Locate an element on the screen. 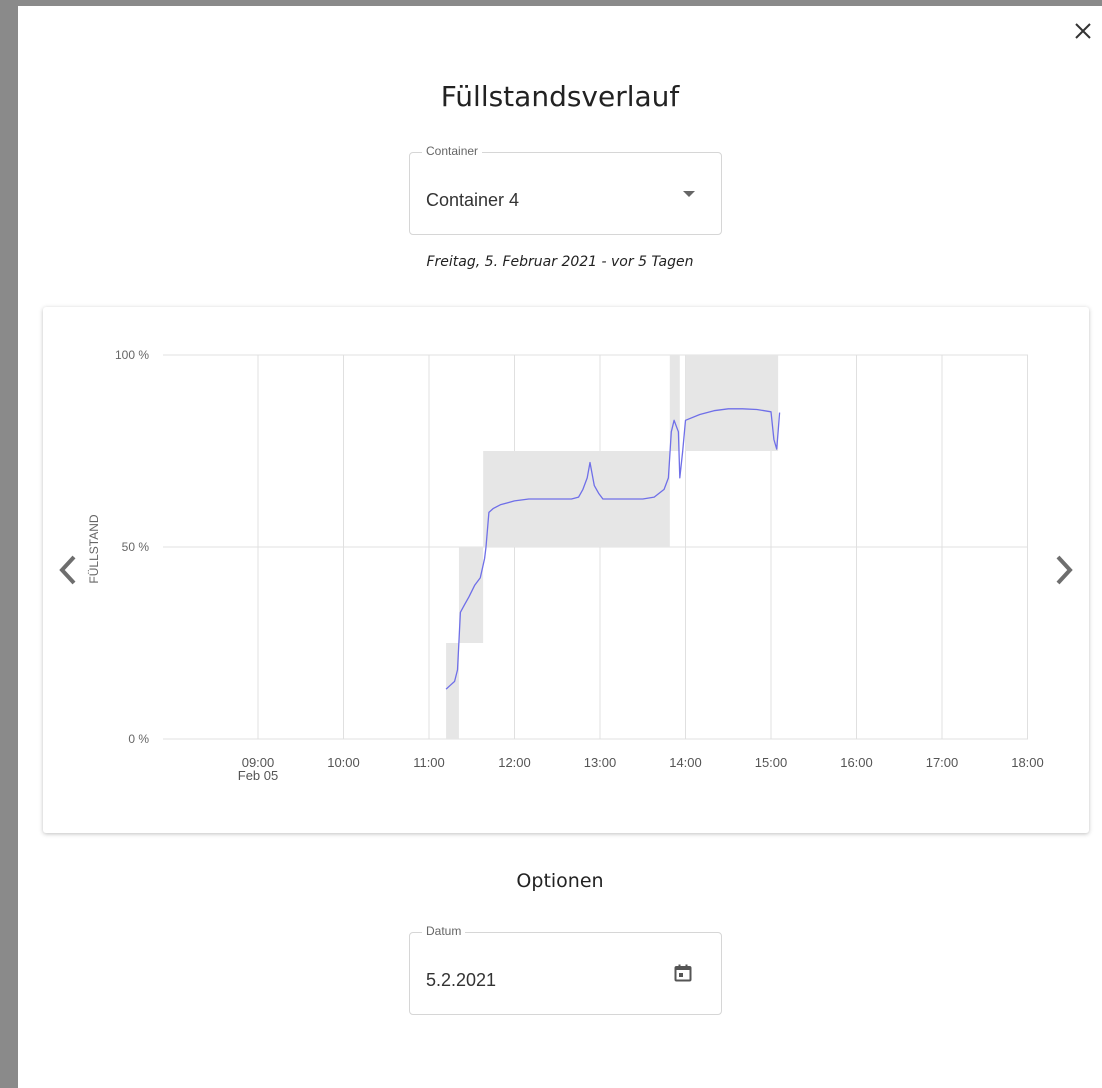 The height and width of the screenshot is (1088, 1102). next-day-button is located at coordinates (1064, 570).